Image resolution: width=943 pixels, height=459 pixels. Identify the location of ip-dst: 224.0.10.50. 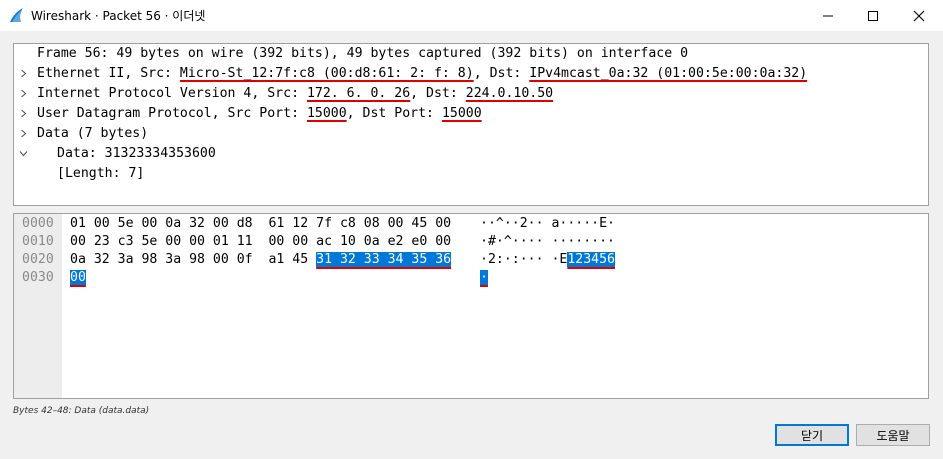
(509, 93).